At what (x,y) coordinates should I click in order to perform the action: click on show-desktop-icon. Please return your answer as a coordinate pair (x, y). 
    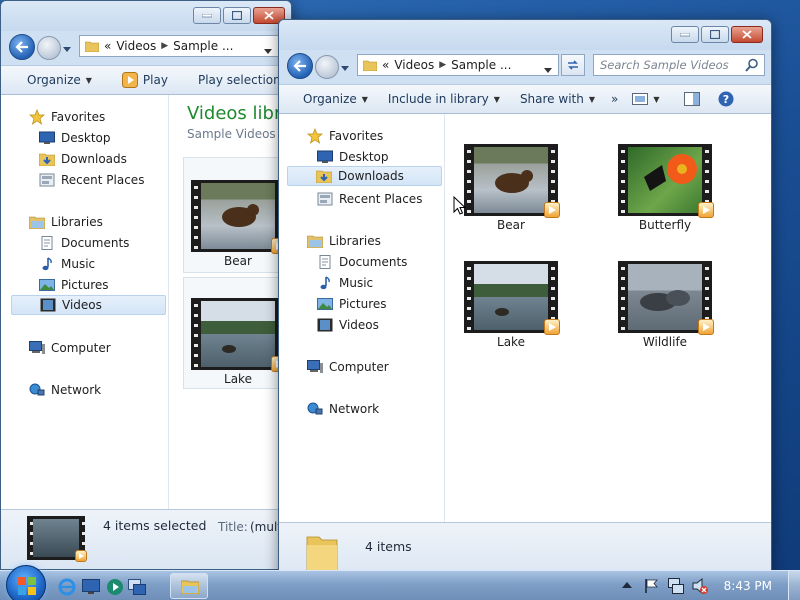
    Looking at the image, I should click on (91, 587).